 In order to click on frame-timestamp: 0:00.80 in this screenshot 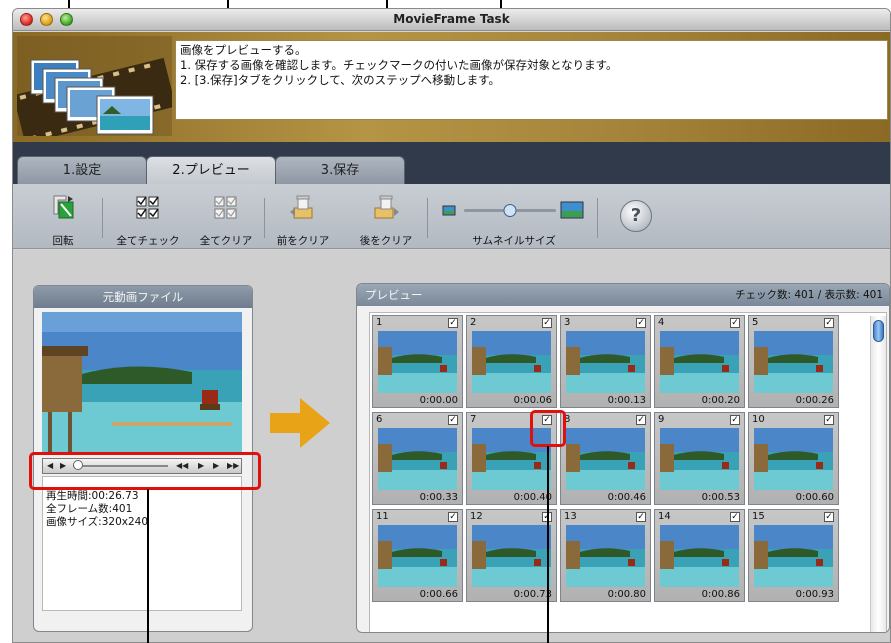, I will do `click(626, 594)`.